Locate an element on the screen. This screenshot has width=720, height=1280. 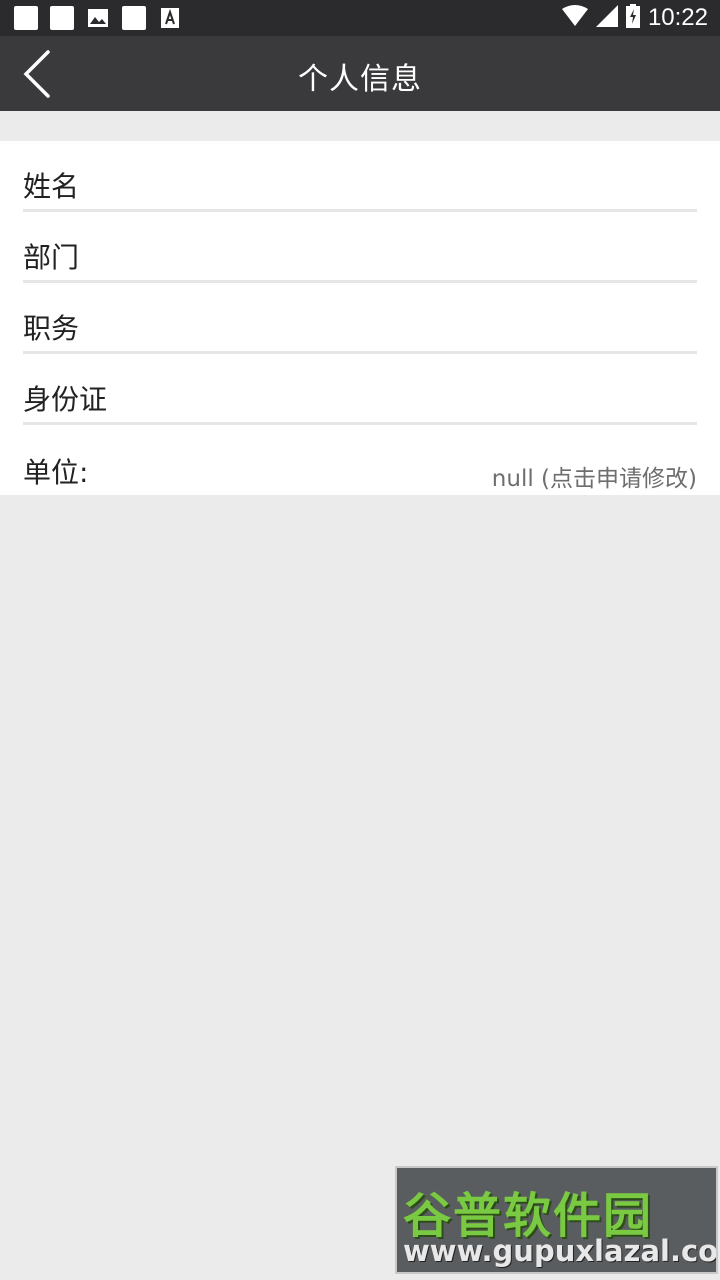
page-title: 个人信息 is located at coordinates (360, 79).